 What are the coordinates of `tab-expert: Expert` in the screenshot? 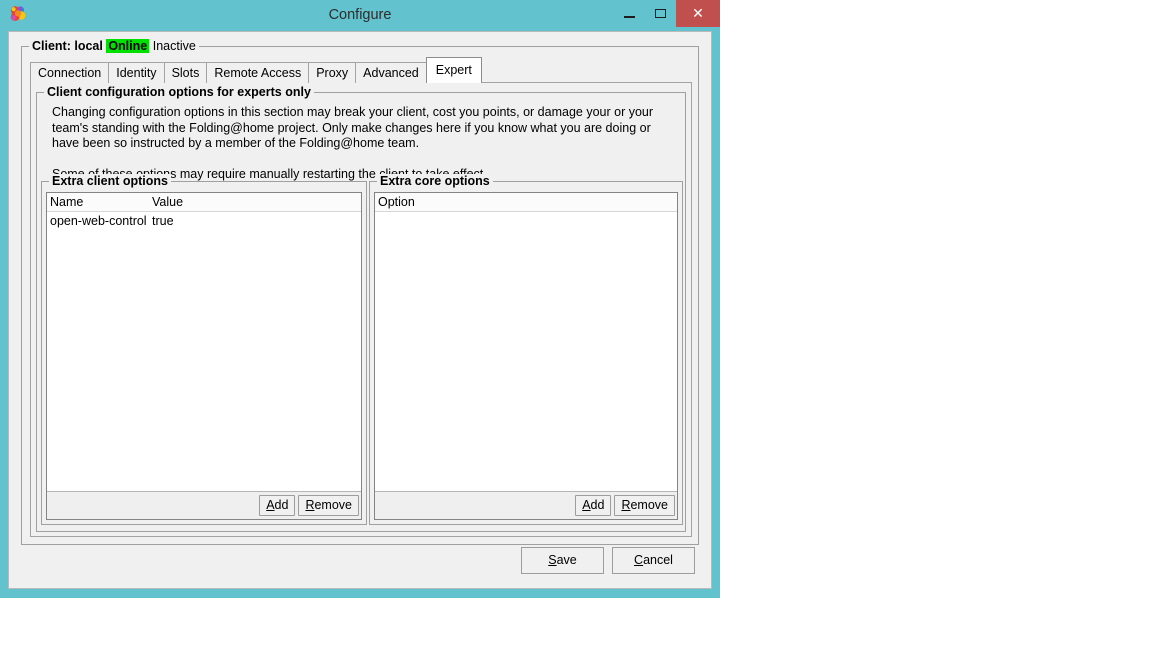 It's located at (453, 70).